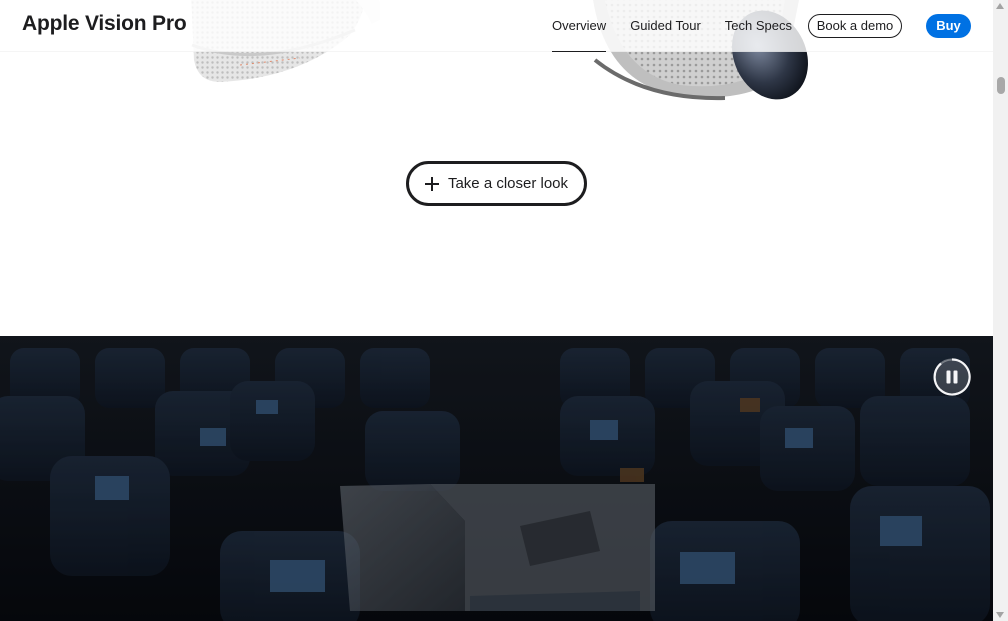  Describe the element at coordinates (579, 26) in the screenshot. I see `nav-link-overview: Overview` at that location.